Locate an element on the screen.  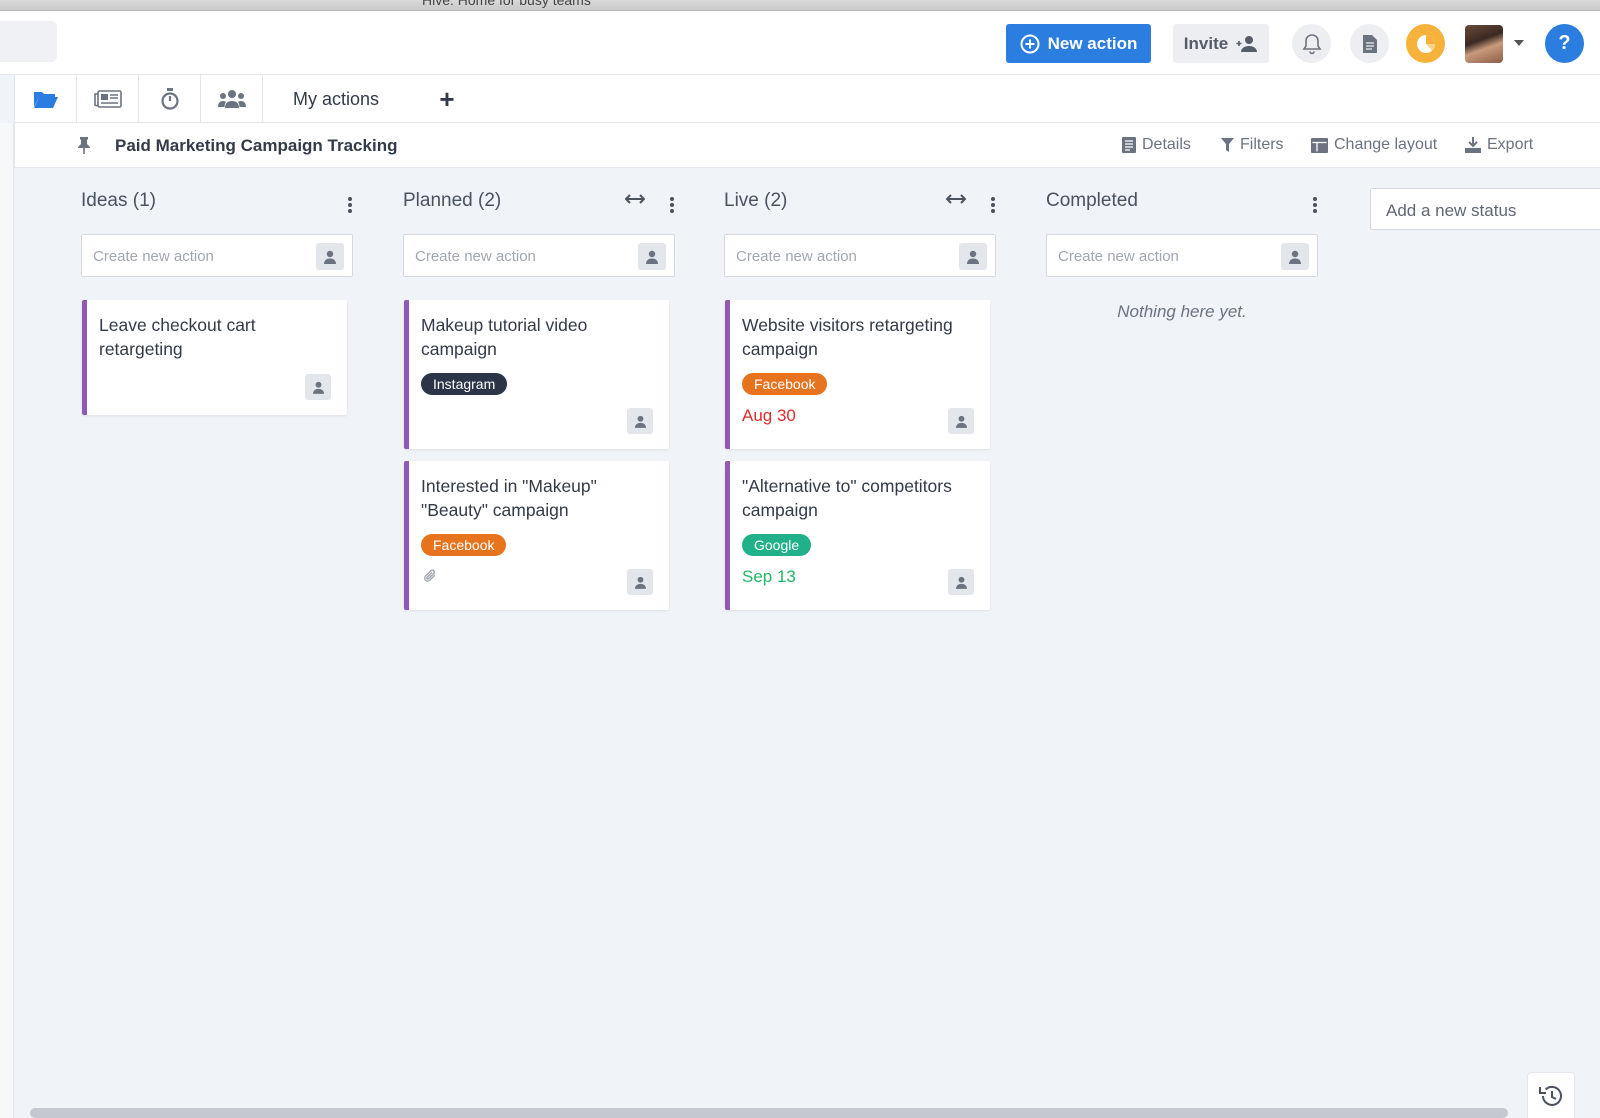
history-button is located at coordinates (1551, 1095).